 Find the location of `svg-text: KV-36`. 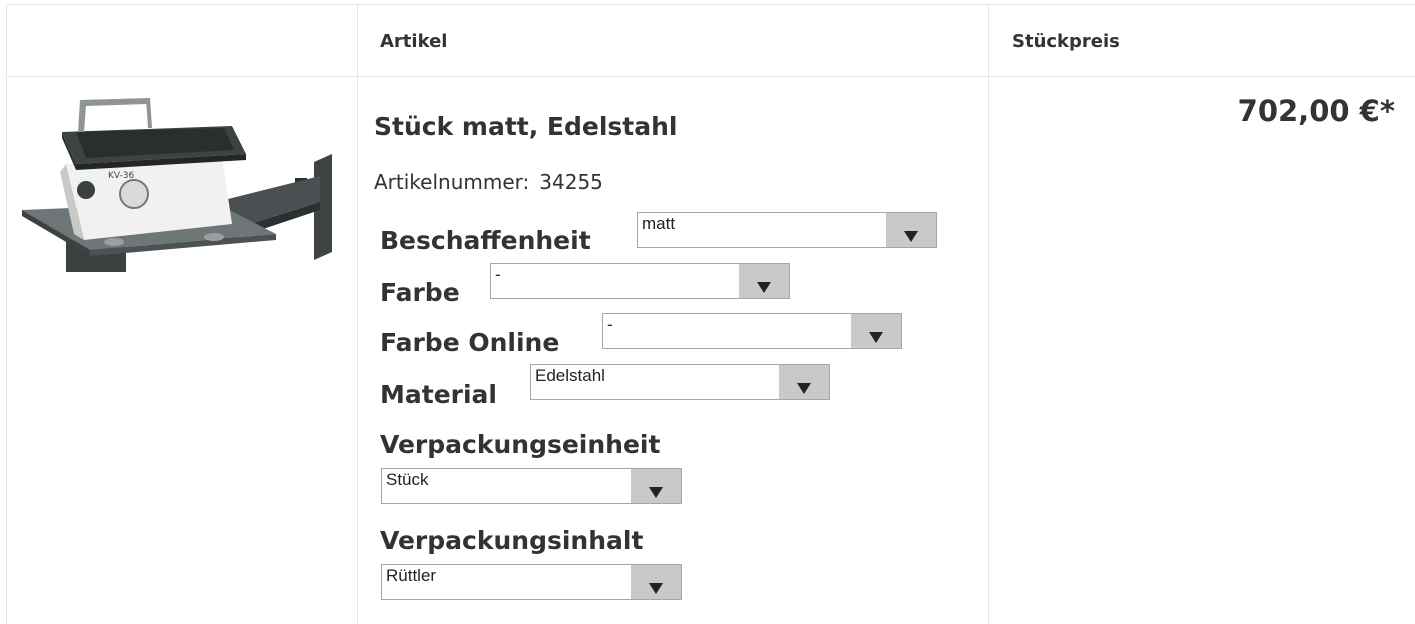

svg-text: KV-36 is located at coordinates (121, 176).